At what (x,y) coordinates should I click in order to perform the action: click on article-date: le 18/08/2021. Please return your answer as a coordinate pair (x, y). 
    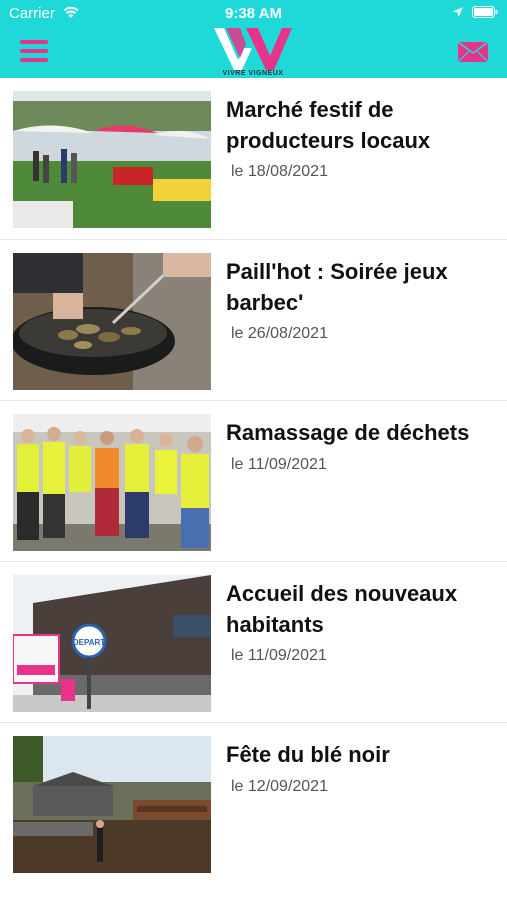
    Looking at the image, I should click on (279, 171).